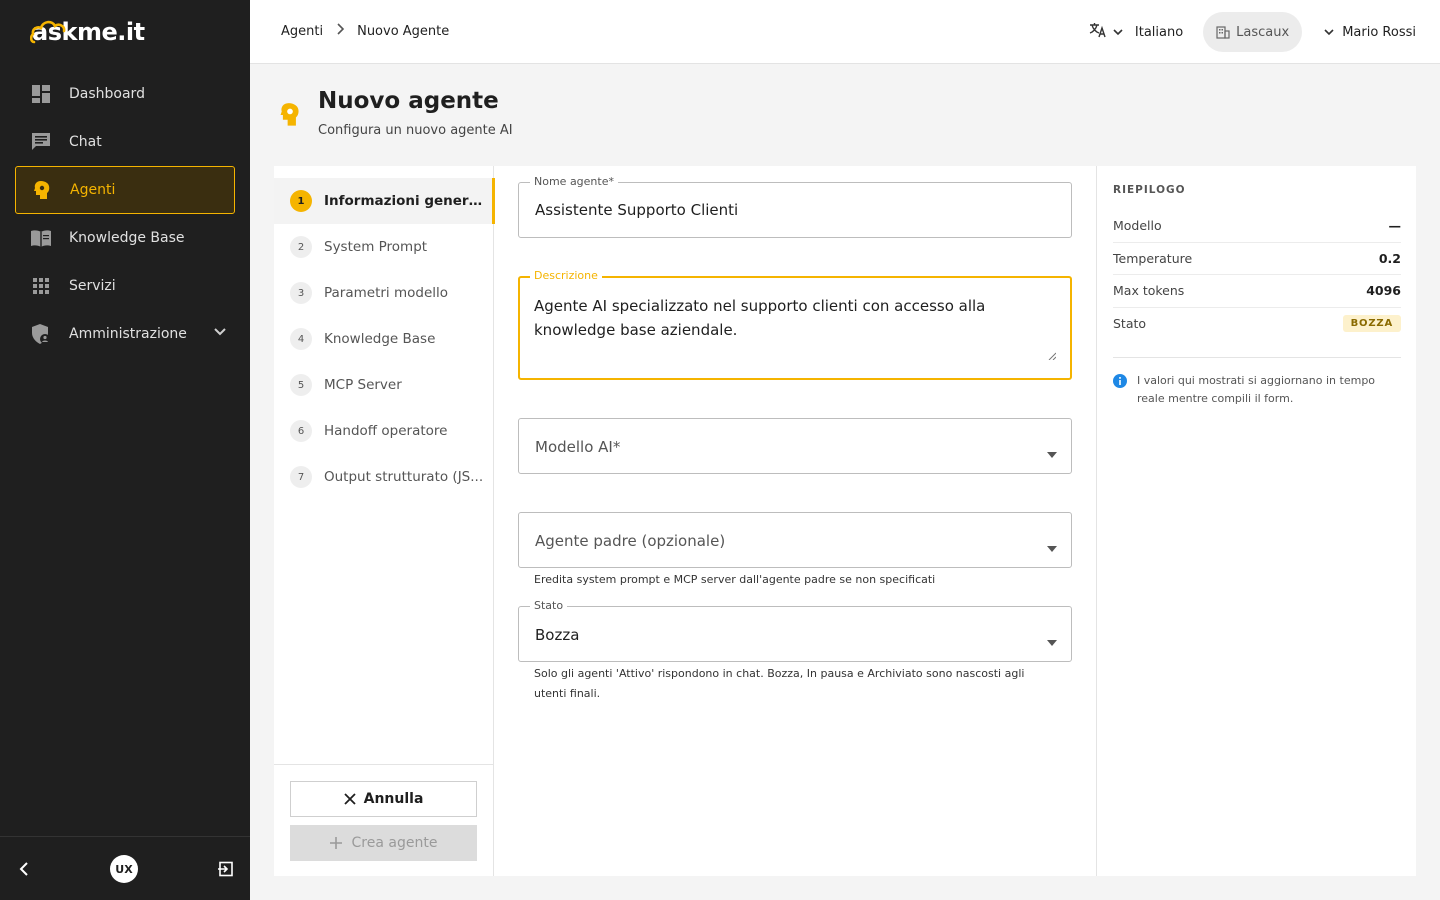  What do you see at coordinates (226, 871) in the screenshot?
I see `logout-icon` at bounding box center [226, 871].